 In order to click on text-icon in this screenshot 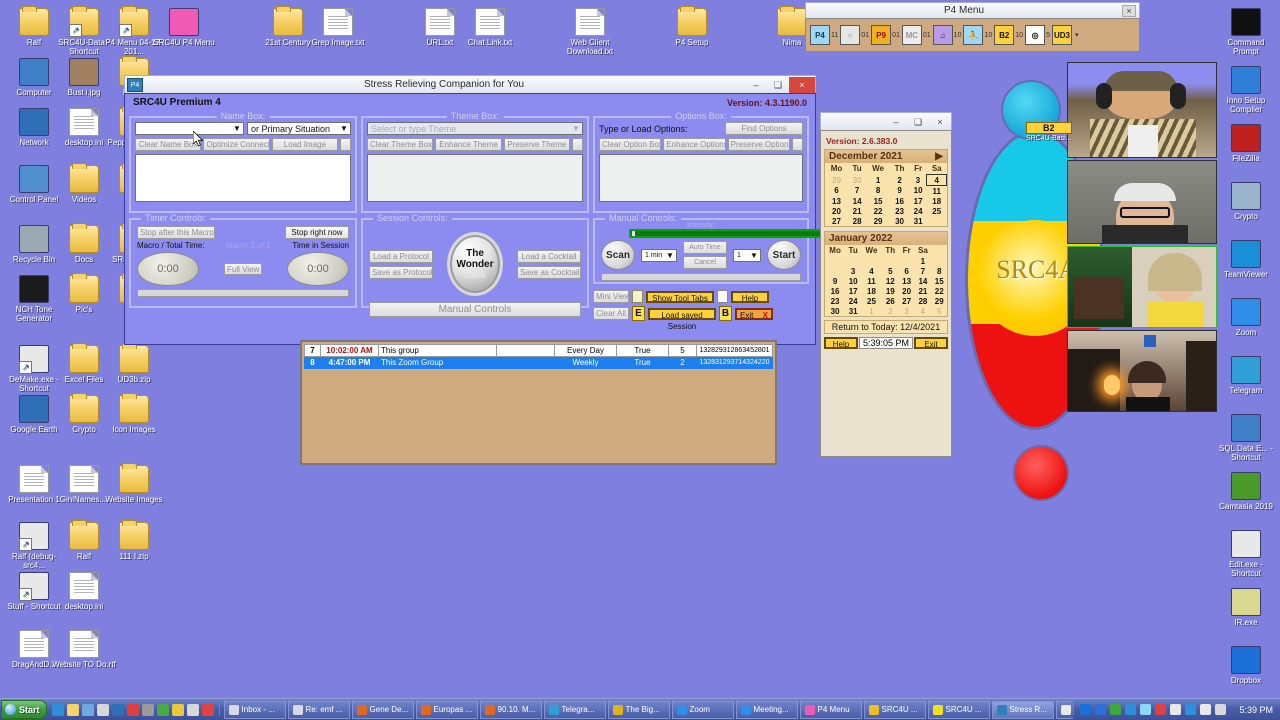, I will do `click(192, 709)`.